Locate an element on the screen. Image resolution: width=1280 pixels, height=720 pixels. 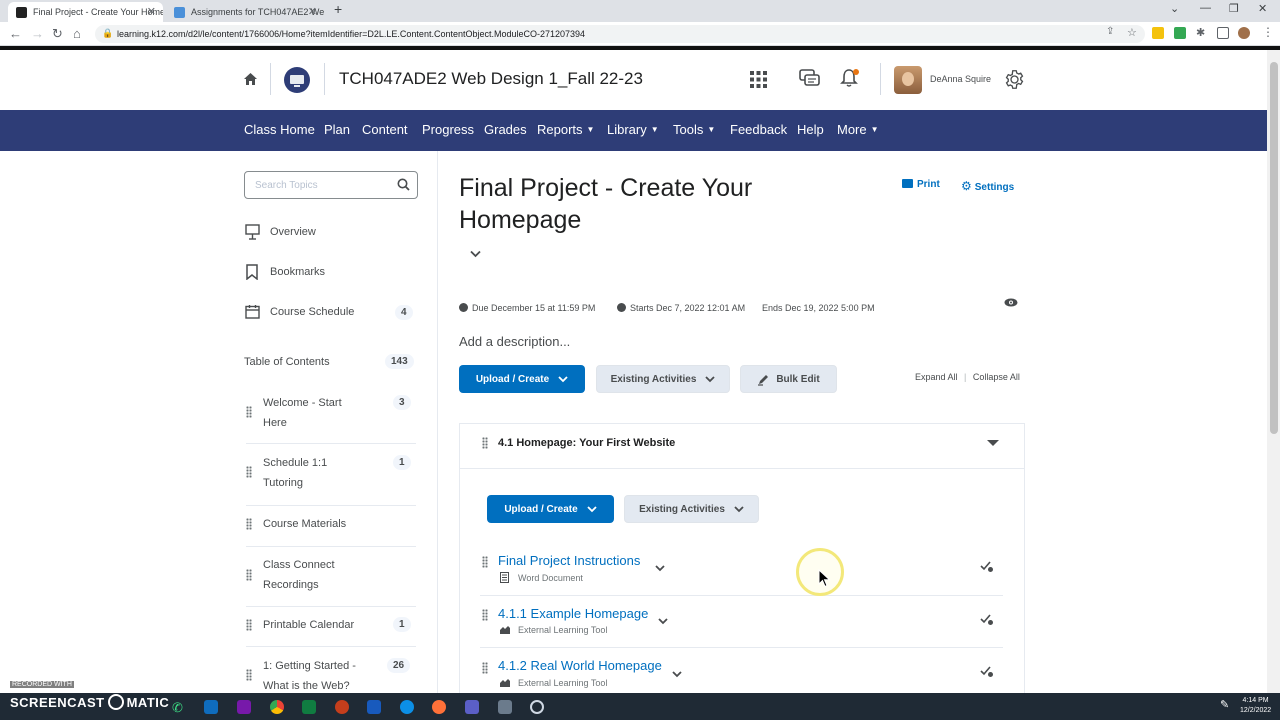
excel-icon is located at coordinates (309, 707).